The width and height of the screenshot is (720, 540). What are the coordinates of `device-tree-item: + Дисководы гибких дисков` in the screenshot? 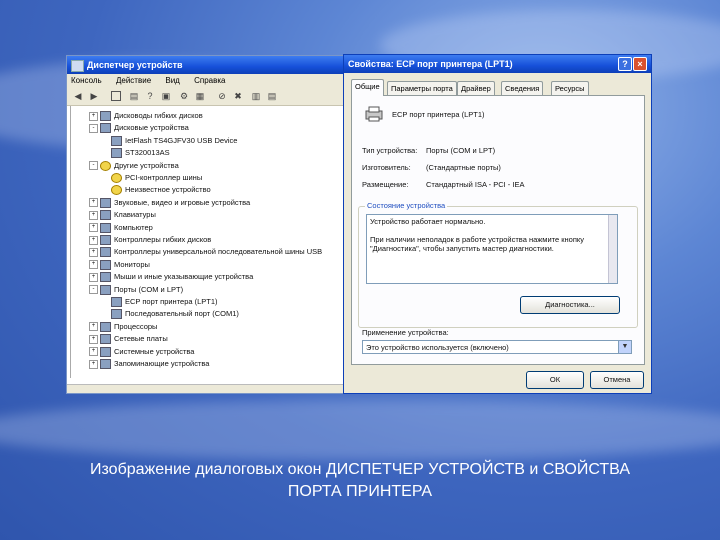 It's located at (146, 116).